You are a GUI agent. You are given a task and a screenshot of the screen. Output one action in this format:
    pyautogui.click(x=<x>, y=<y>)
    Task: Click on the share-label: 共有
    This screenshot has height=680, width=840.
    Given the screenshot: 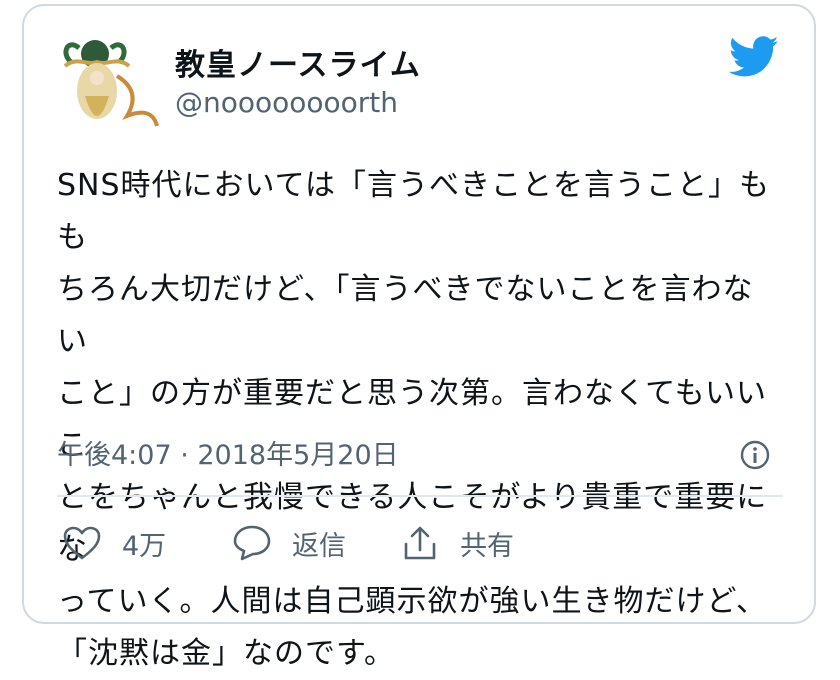 What is the action you would take?
    pyautogui.click(x=487, y=546)
    